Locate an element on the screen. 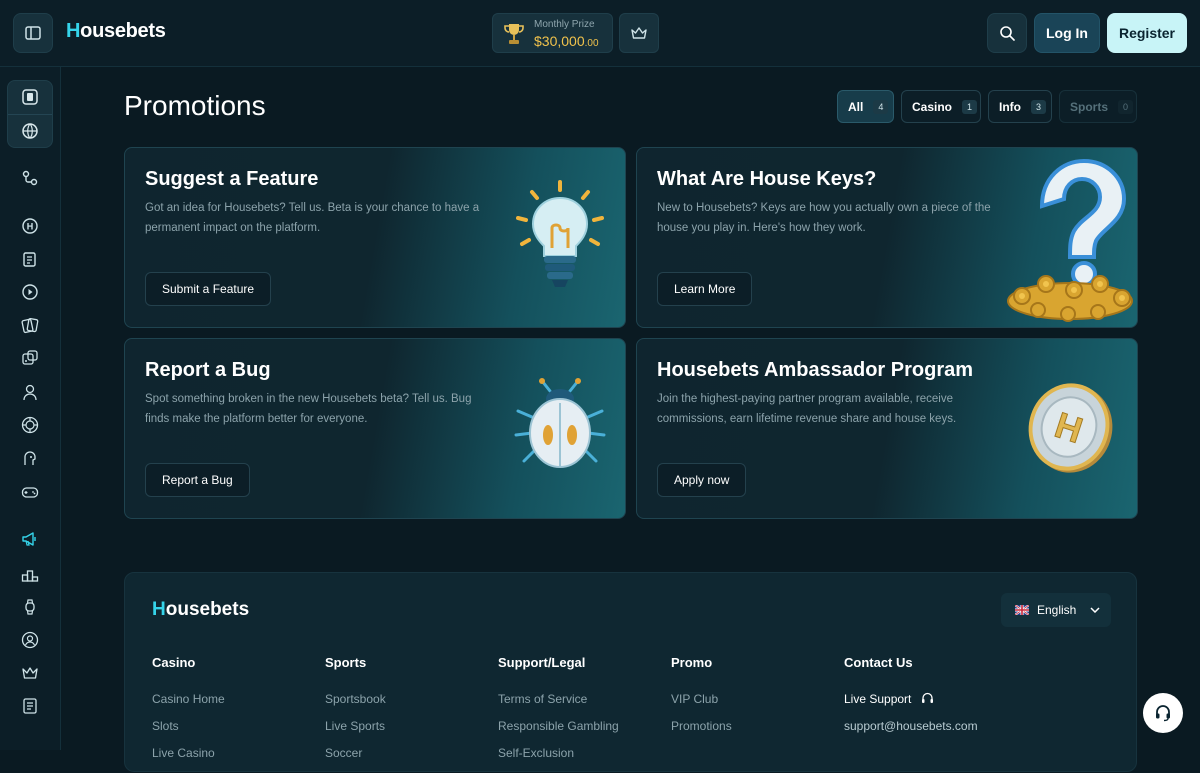  filter-casino: Casino 1 is located at coordinates (941, 106).